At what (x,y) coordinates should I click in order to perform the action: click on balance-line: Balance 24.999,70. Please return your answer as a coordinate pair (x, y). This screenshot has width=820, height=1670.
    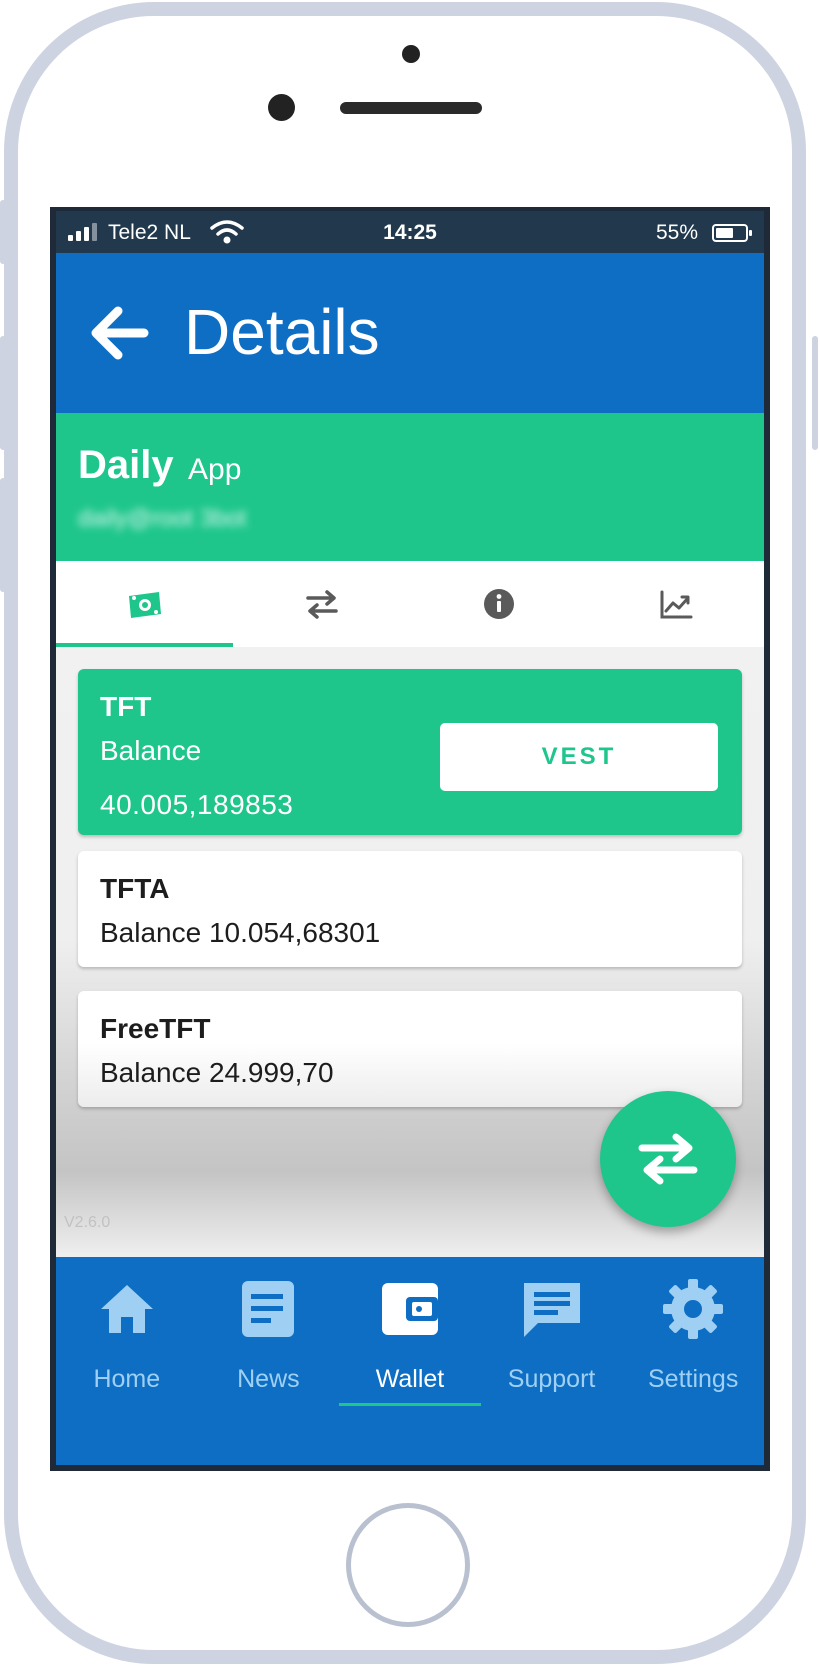
    Looking at the image, I should click on (217, 1072).